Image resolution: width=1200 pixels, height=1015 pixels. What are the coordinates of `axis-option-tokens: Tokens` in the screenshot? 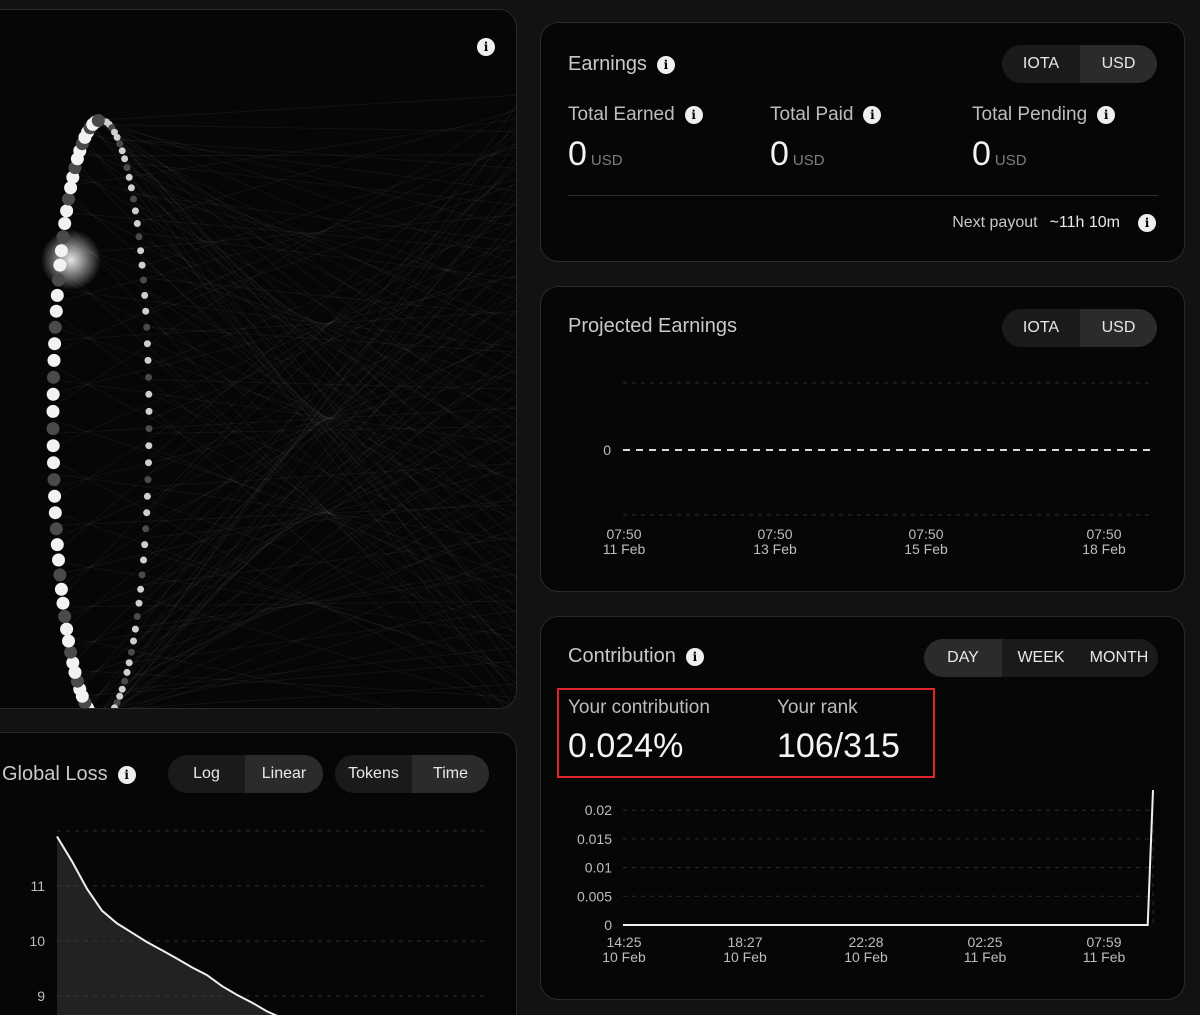 It's located at (373, 774).